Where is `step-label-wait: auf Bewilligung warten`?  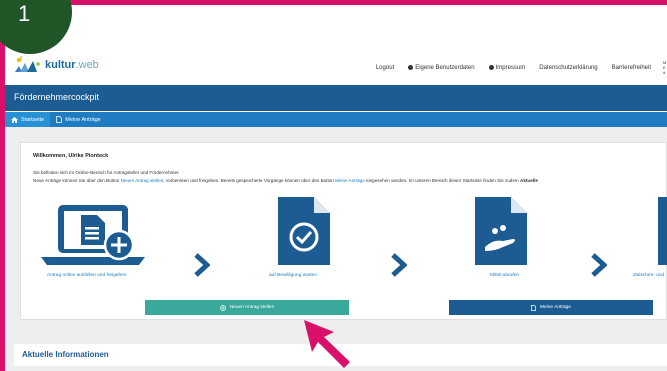
step-label-wait: auf Bewilligung warten is located at coordinates (293, 275).